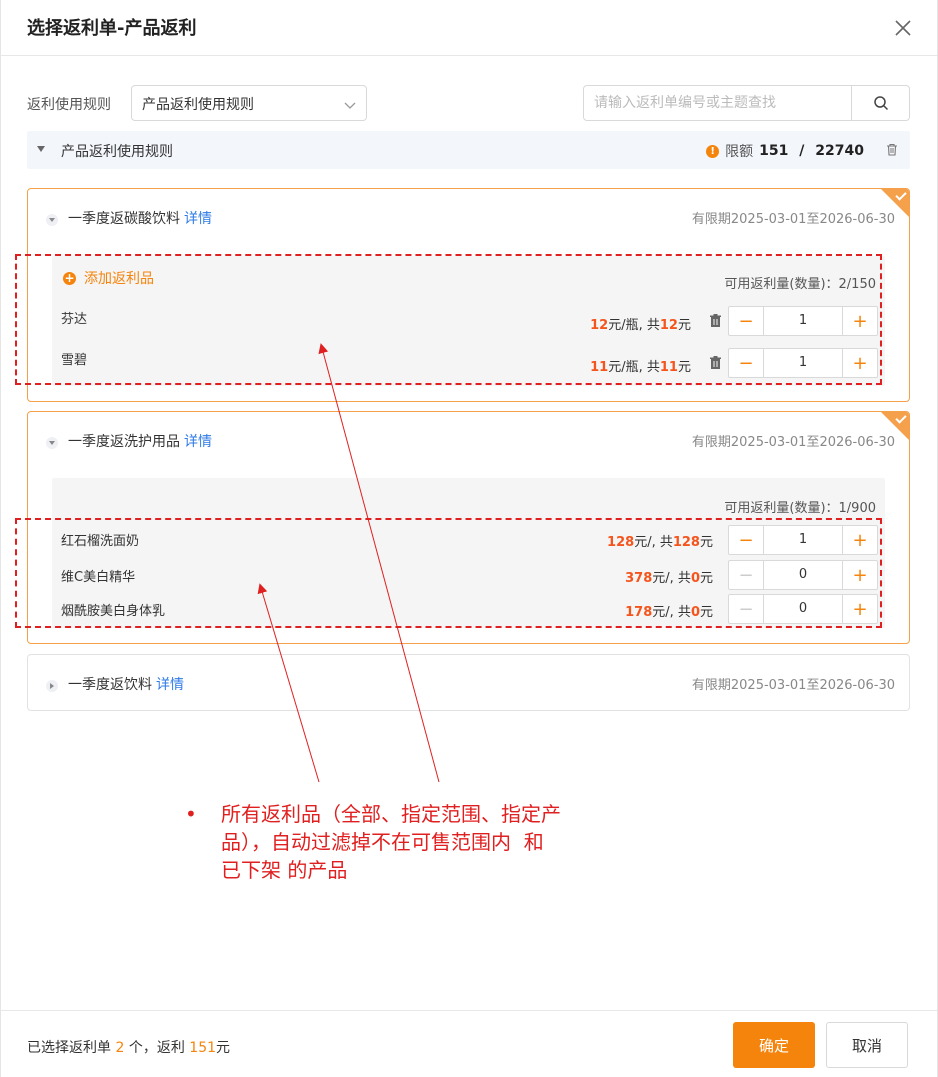  Describe the element at coordinates (669, 612) in the screenshot. I see `product-price: 178元/, 共0元` at that location.